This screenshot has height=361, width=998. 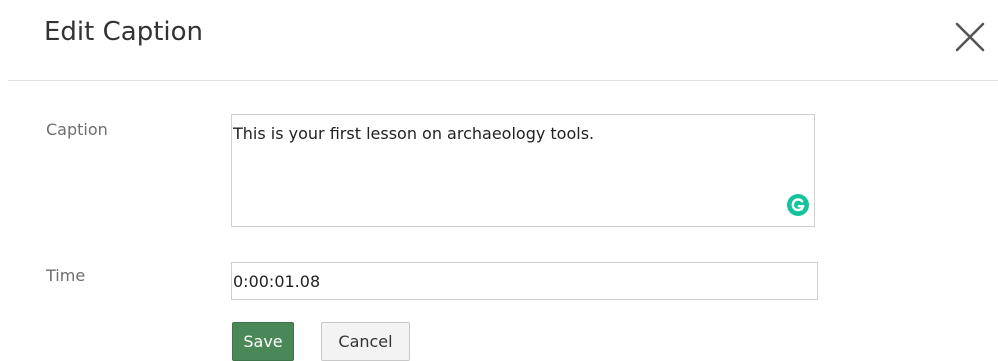 I want to click on grammarly-button, so click(x=798, y=205).